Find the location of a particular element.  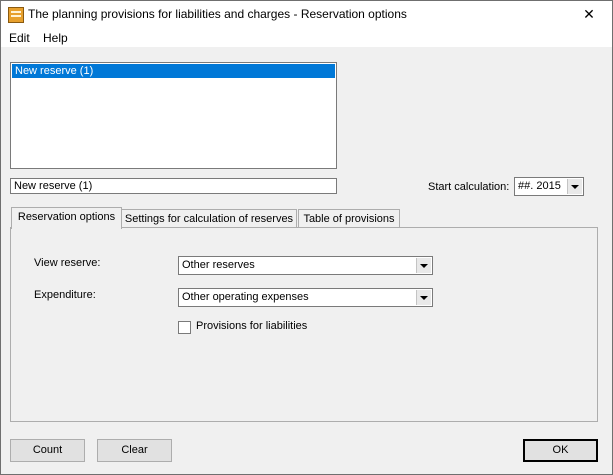

start-calculation-value: ##. 2015 is located at coordinates (539, 186).